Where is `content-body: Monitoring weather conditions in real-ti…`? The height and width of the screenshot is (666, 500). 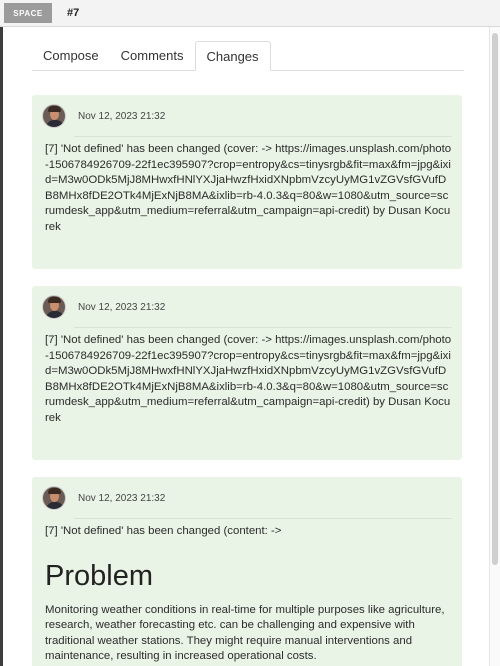 content-body: Monitoring weather conditions in real-ti… is located at coordinates (245, 633).